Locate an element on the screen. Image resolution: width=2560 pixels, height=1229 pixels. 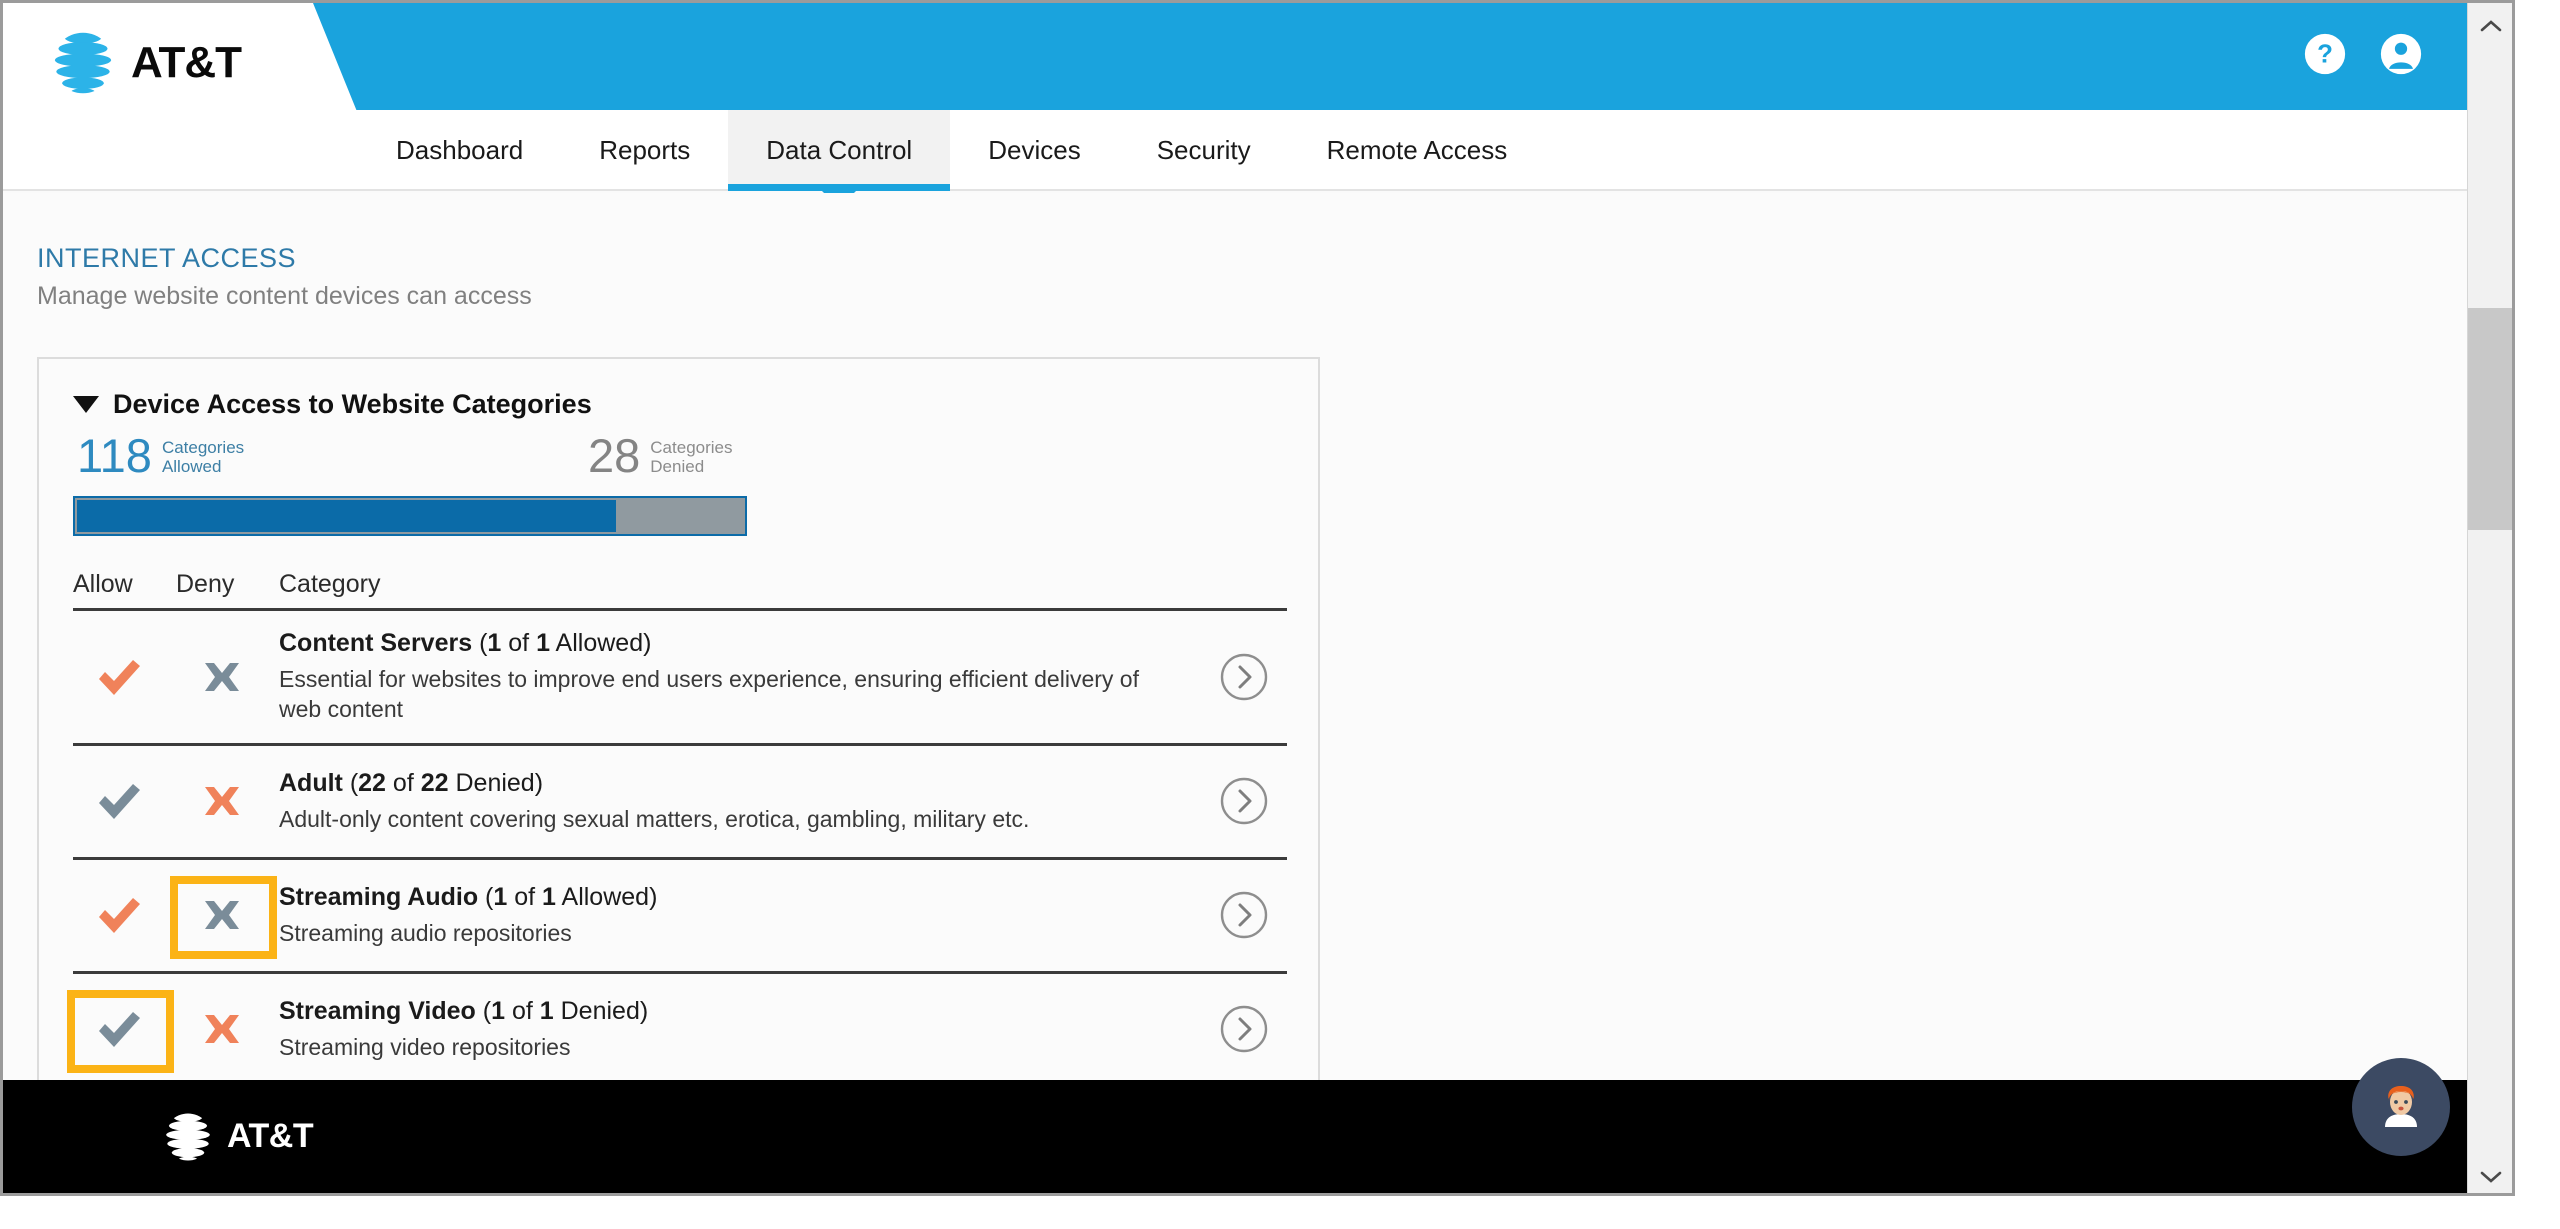
allowed-label: Categories Allowed is located at coordinates (203, 454).